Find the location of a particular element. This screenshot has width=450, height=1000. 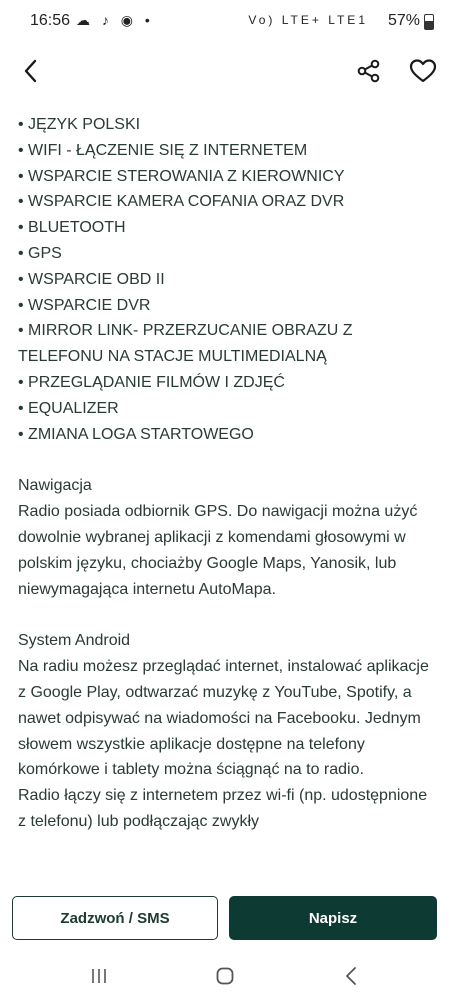

back-arrow-icon is located at coordinates (351, 976).